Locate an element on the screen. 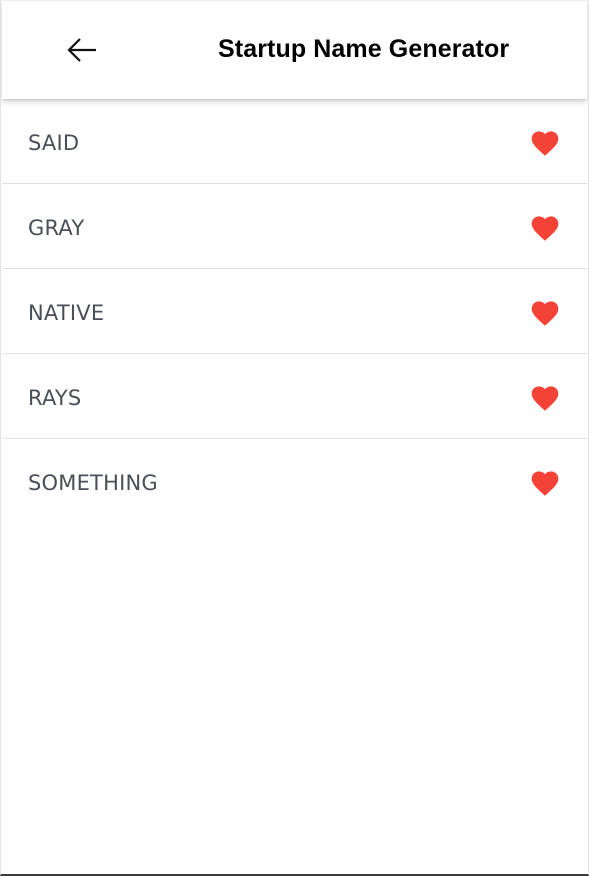  list-item-label: GRAY is located at coordinates (56, 228).